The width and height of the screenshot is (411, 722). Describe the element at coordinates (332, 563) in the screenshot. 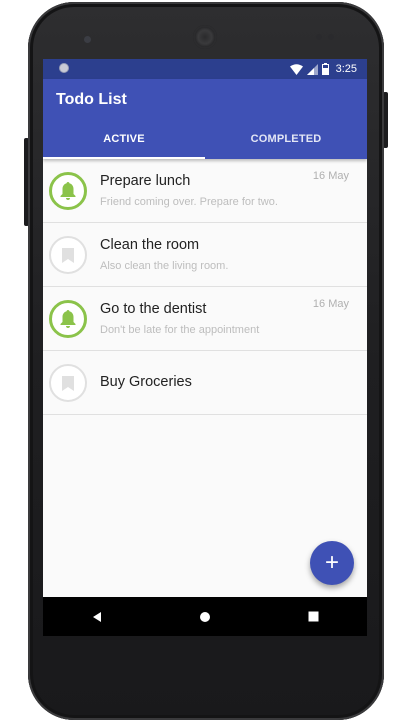

I see `add-todo-button: +` at that location.